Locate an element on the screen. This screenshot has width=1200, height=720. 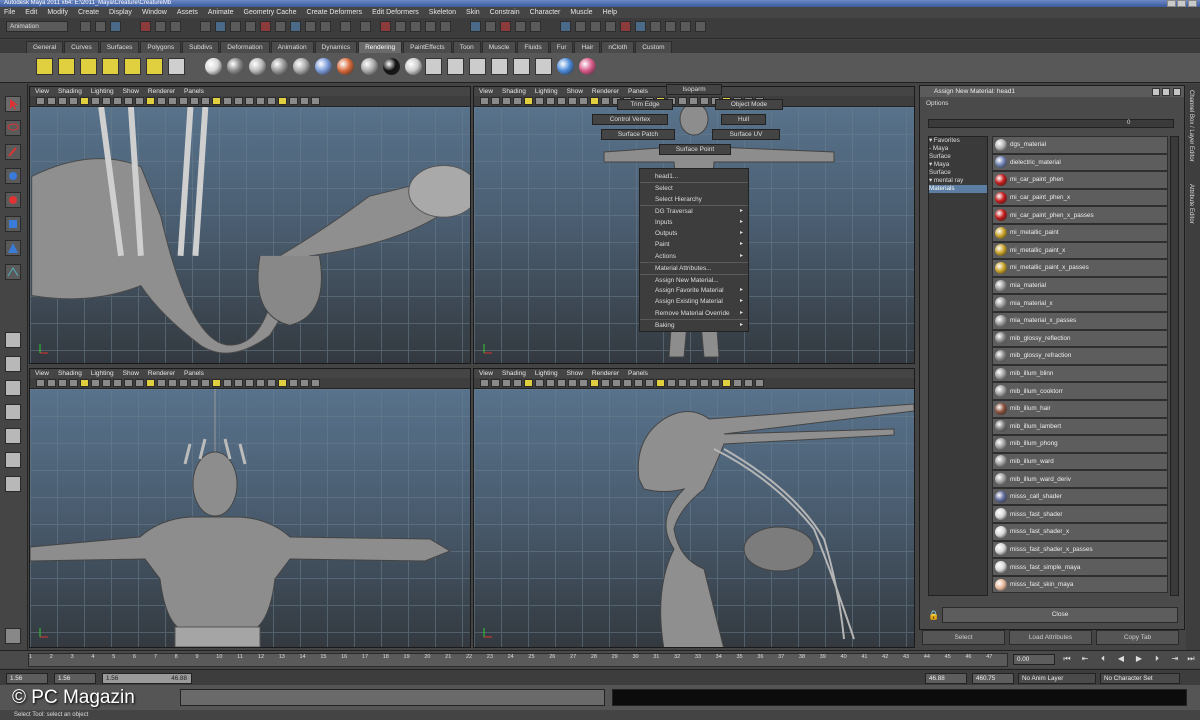
scale-tool-icon is located at coordinates (13, 224).